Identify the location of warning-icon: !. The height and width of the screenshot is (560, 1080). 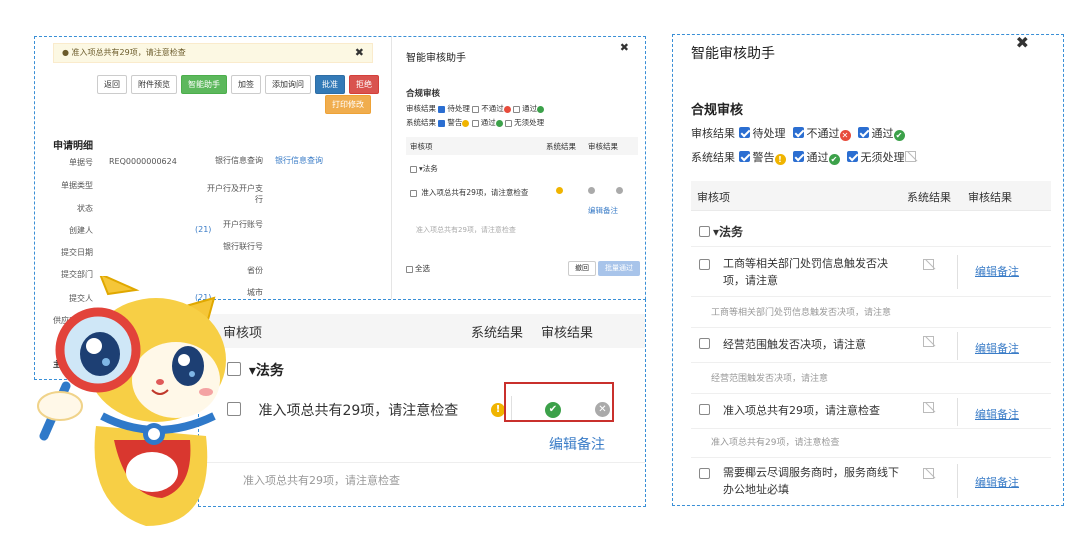
(780, 159).